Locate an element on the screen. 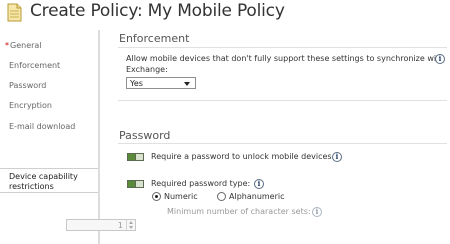  sidebar-item-label-line2: restrictions is located at coordinates (31, 186).